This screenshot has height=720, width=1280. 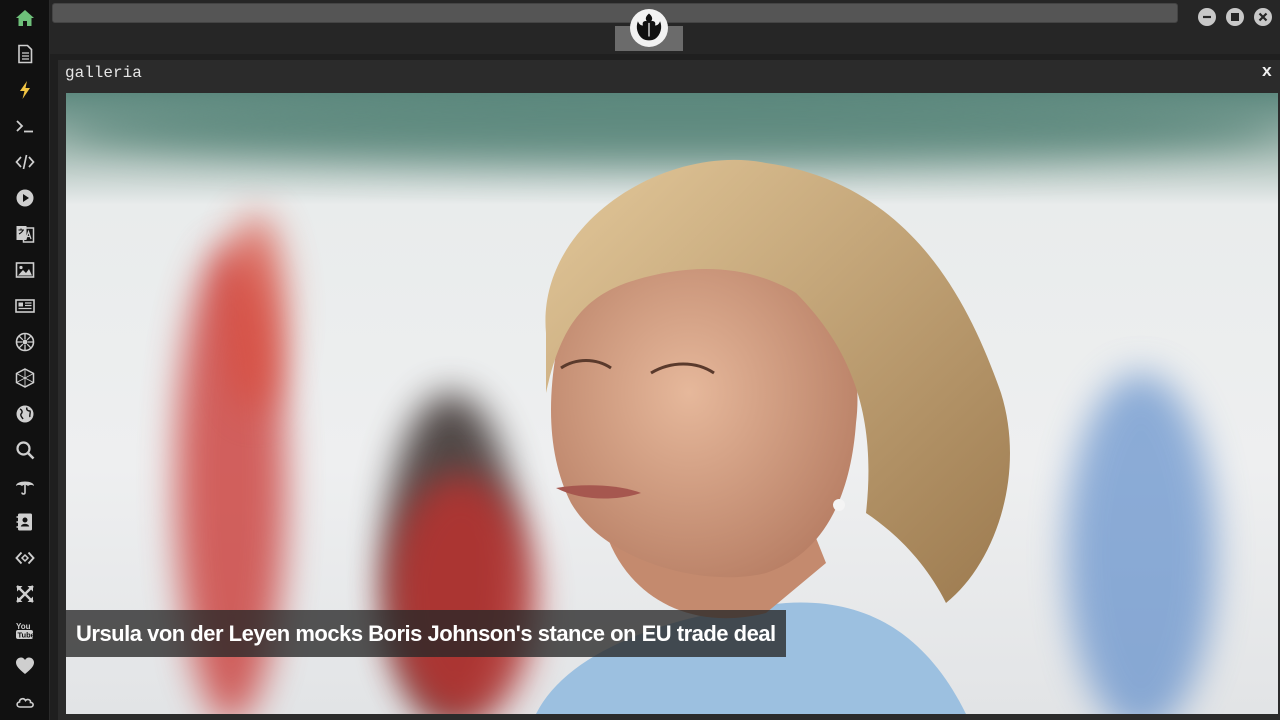 I want to click on contact-book-icon, so click(x=24, y=522).